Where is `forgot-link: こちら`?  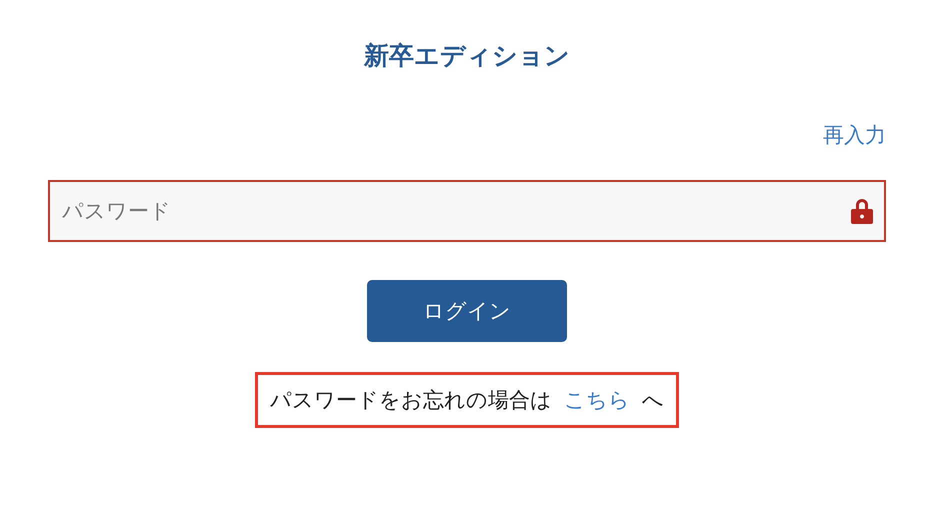 forgot-link: こちら is located at coordinates (597, 400).